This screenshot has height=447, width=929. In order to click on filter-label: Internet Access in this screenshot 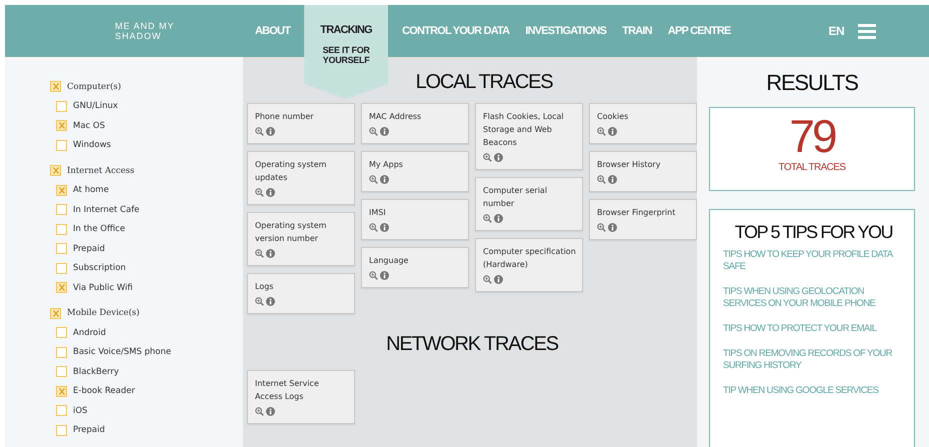, I will do `click(100, 171)`.